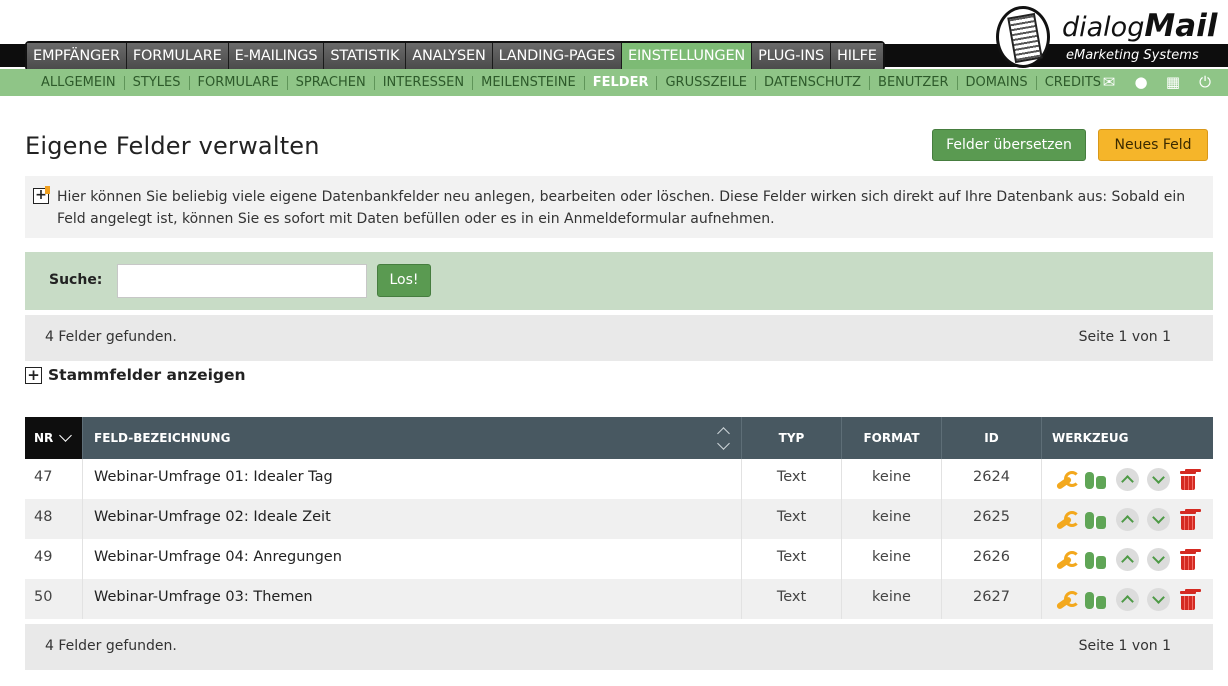 This screenshot has width=1228, height=686. Describe the element at coordinates (54, 559) in the screenshot. I see `cell-nr: 49` at that location.